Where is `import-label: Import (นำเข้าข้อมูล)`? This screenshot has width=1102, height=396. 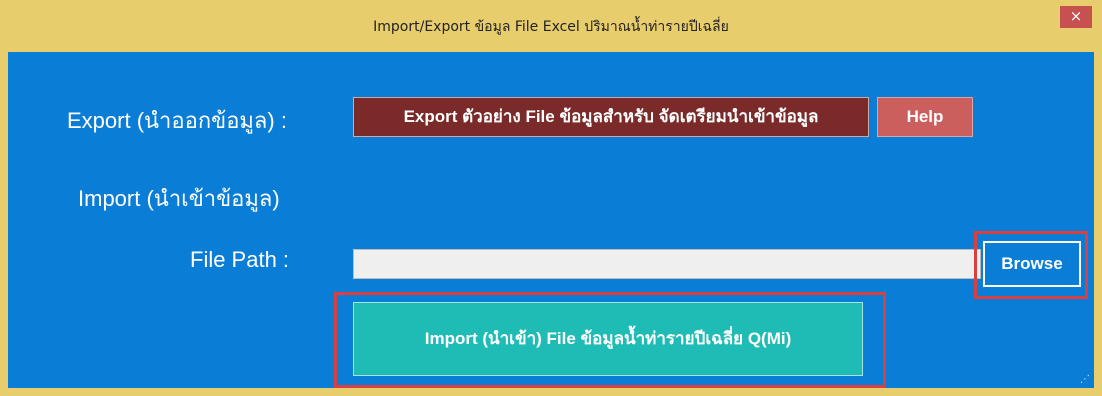
import-label: Import (นำเข้าข้อมูล) is located at coordinates (179, 198).